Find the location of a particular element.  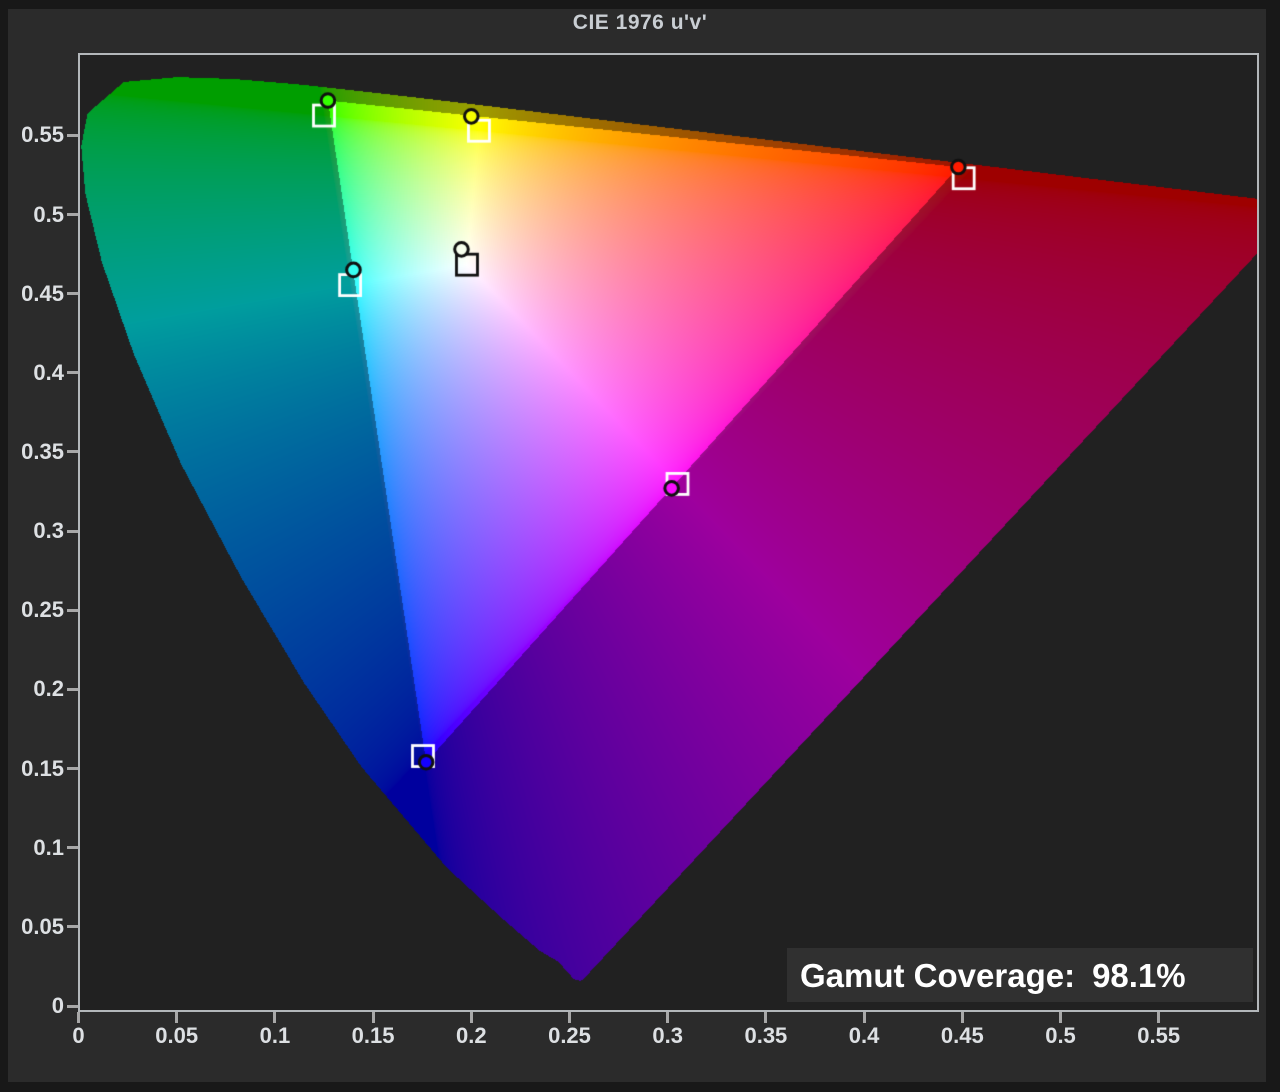

y-axis-tick-label: 0.05 is located at coordinates (42, 926).